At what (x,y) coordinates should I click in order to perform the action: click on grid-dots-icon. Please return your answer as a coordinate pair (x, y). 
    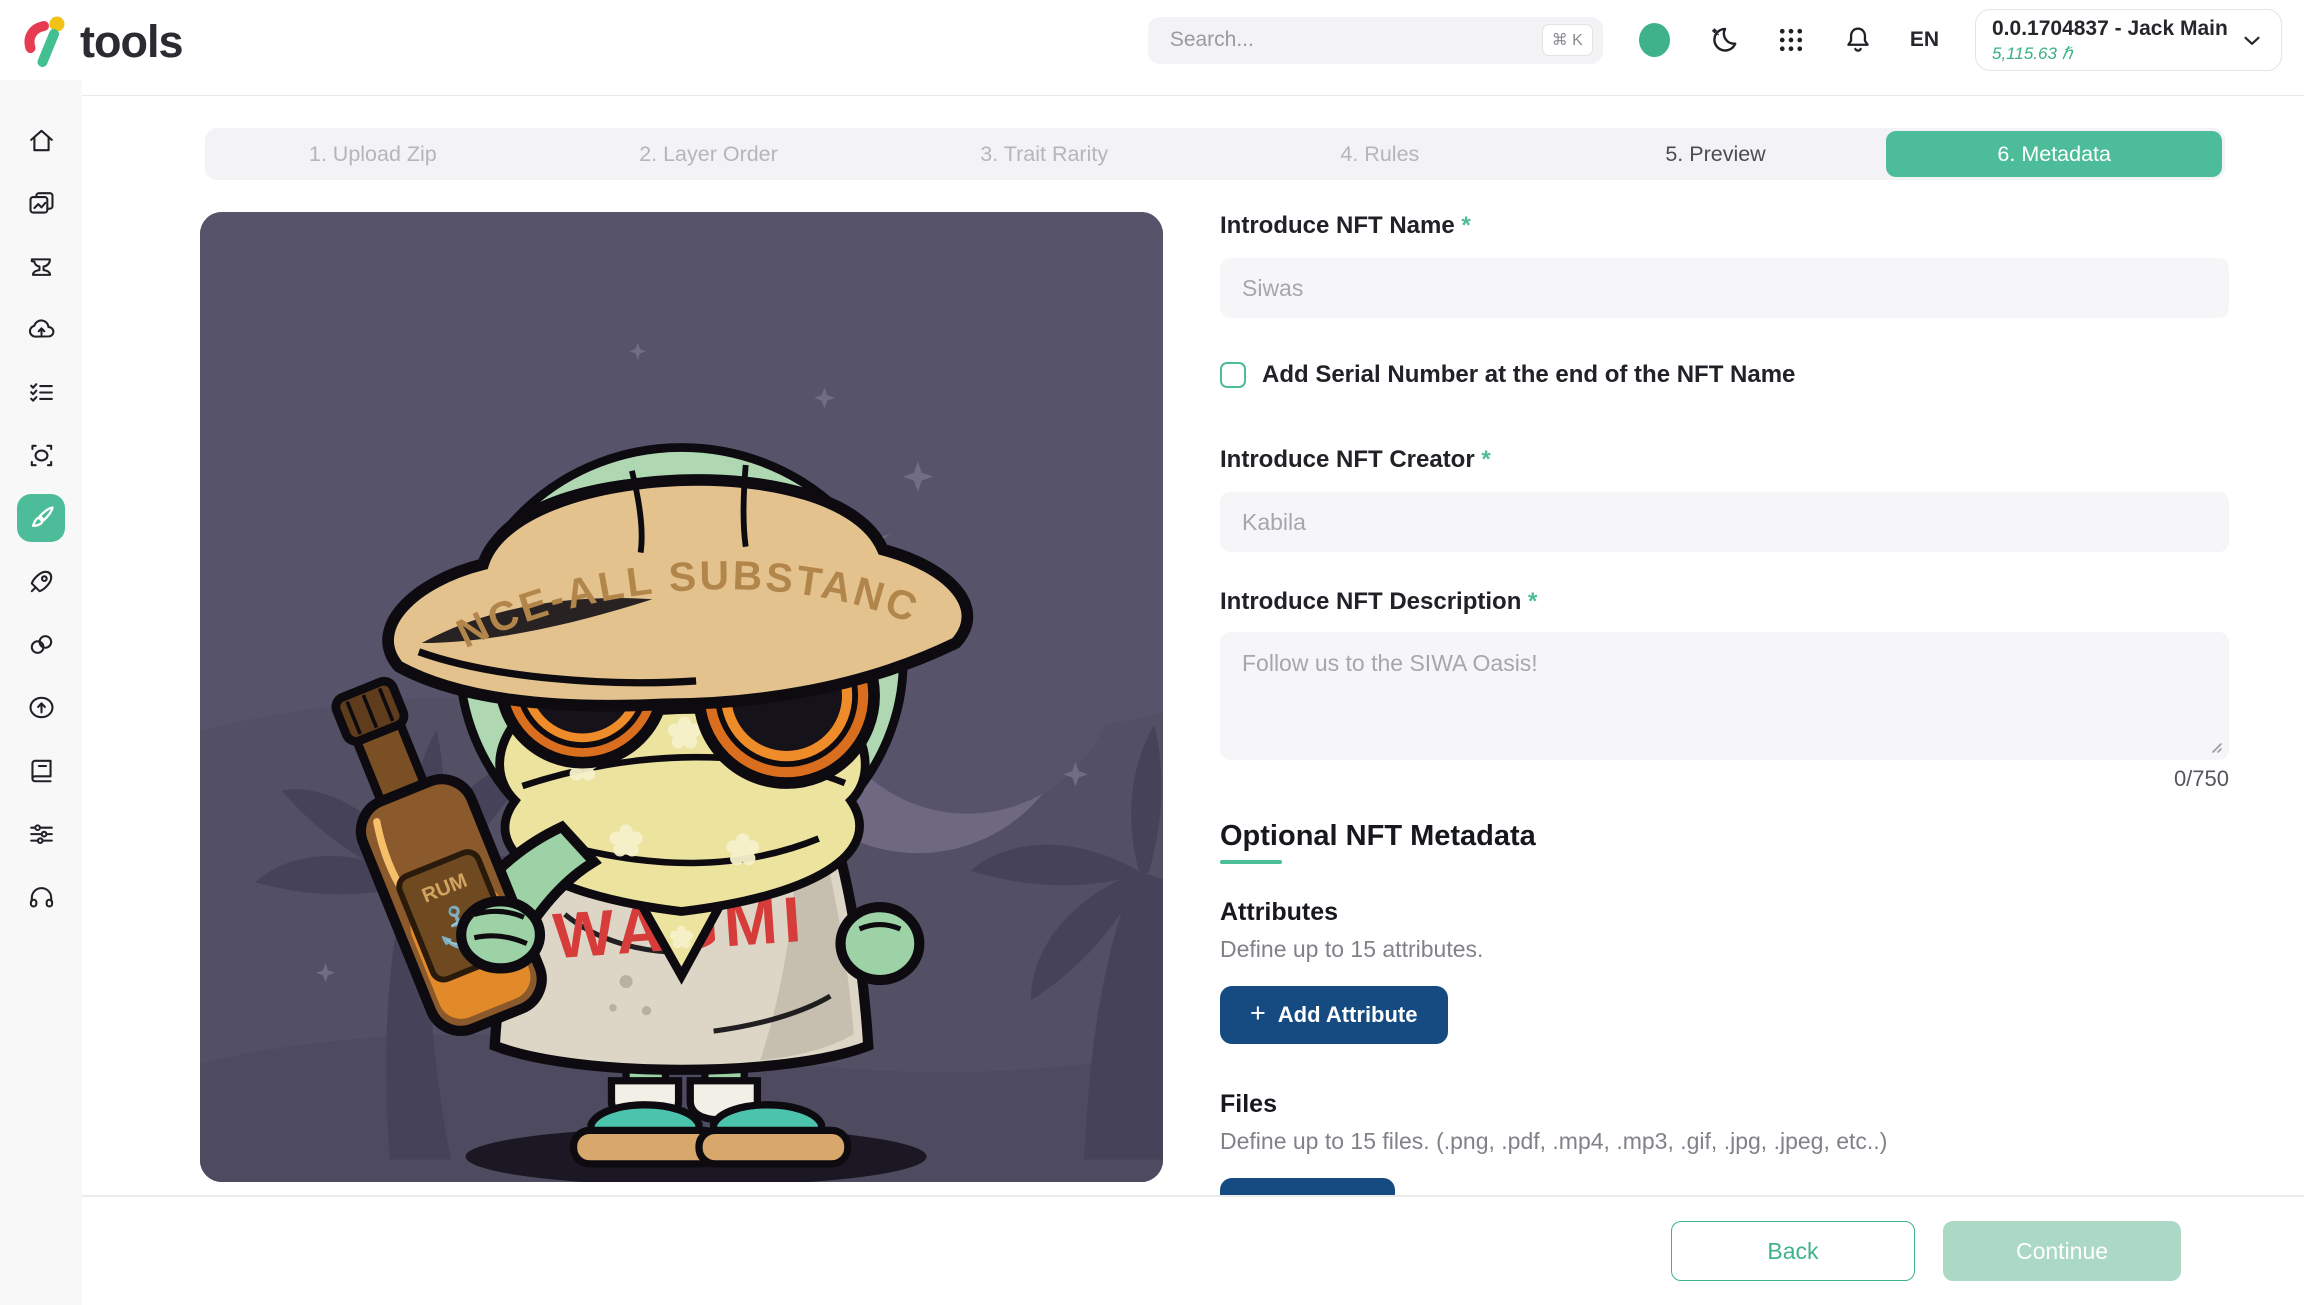
    Looking at the image, I should click on (1790, 40).